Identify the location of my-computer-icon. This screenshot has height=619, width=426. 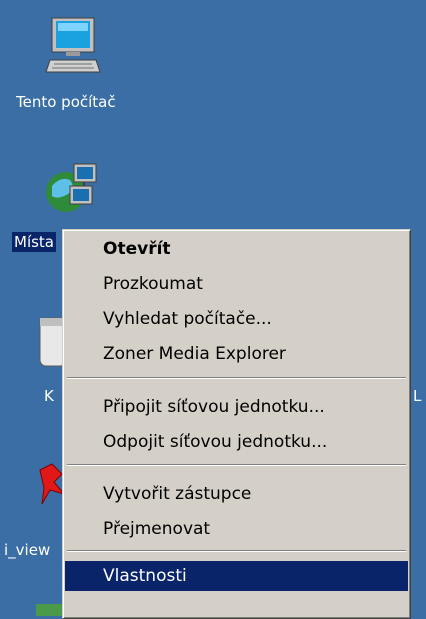
(74, 47).